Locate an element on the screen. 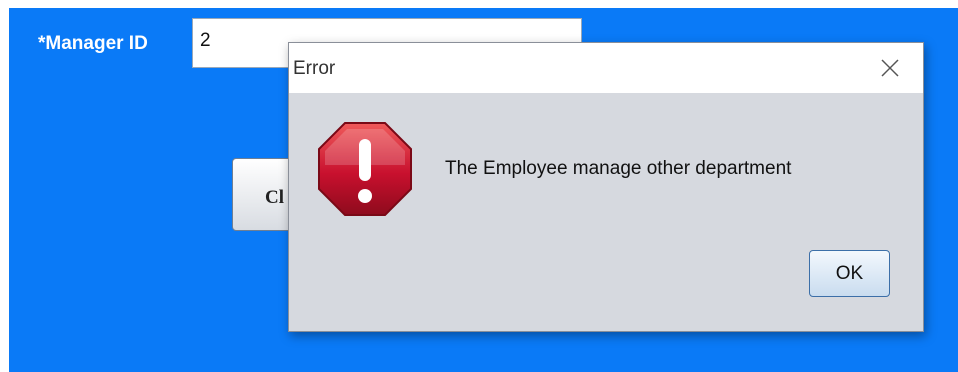 The image size is (958, 372). dialog-title: Error is located at coordinates (314, 68).